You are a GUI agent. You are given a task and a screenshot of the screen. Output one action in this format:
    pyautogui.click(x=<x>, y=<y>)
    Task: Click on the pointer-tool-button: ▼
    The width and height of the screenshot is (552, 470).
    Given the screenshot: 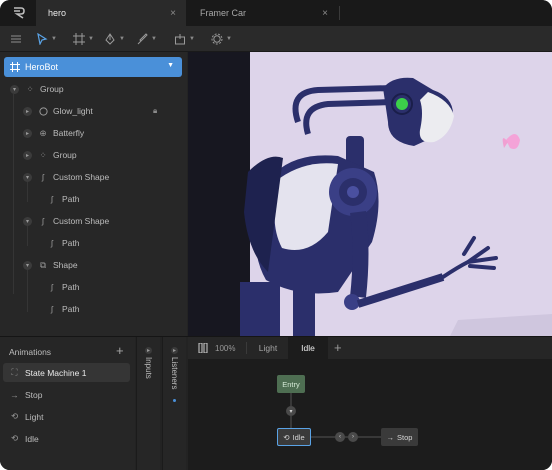 What is the action you would take?
    pyautogui.click(x=46, y=39)
    